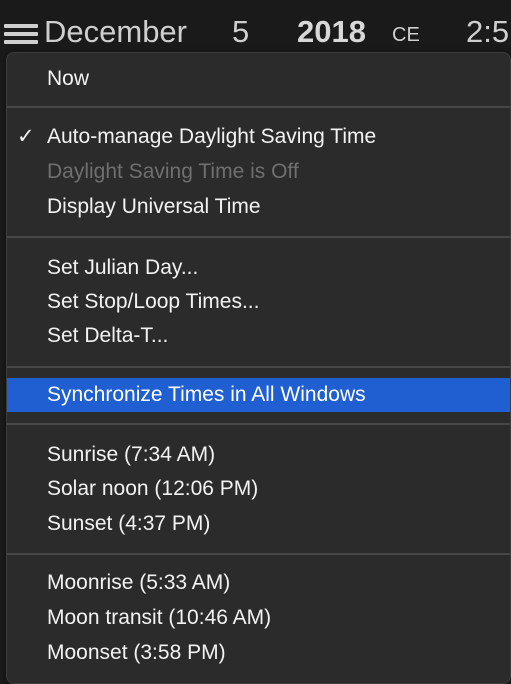 The width and height of the screenshot is (511, 684). What do you see at coordinates (159, 617) in the screenshot?
I see `menu-item-label: Moon transit (10:46 AM)` at bounding box center [159, 617].